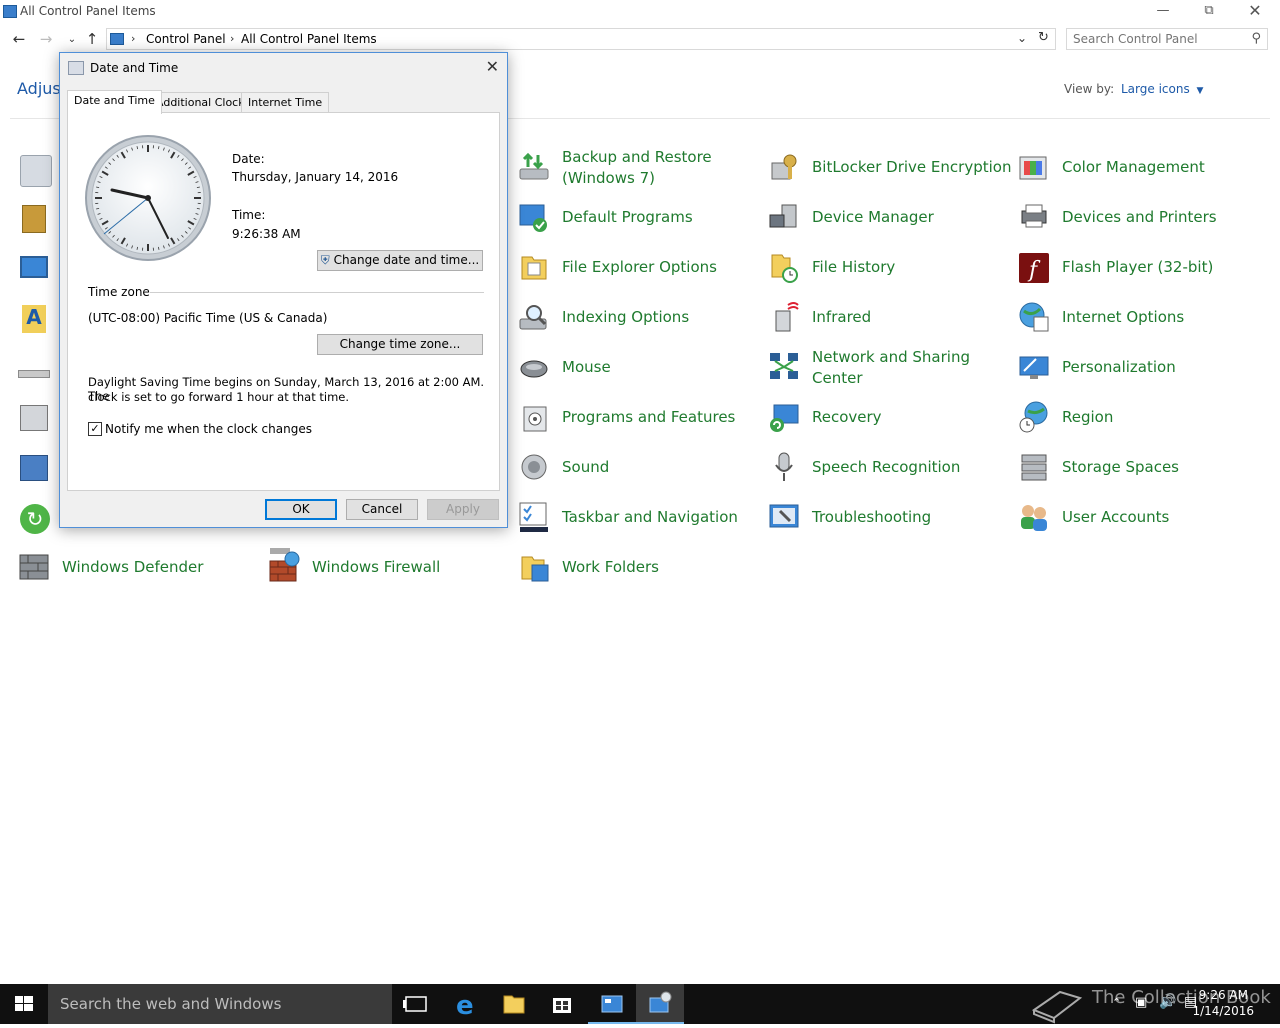  Describe the element at coordinates (912, 317) in the screenshot. I see `item-label: Infrared` at that location.